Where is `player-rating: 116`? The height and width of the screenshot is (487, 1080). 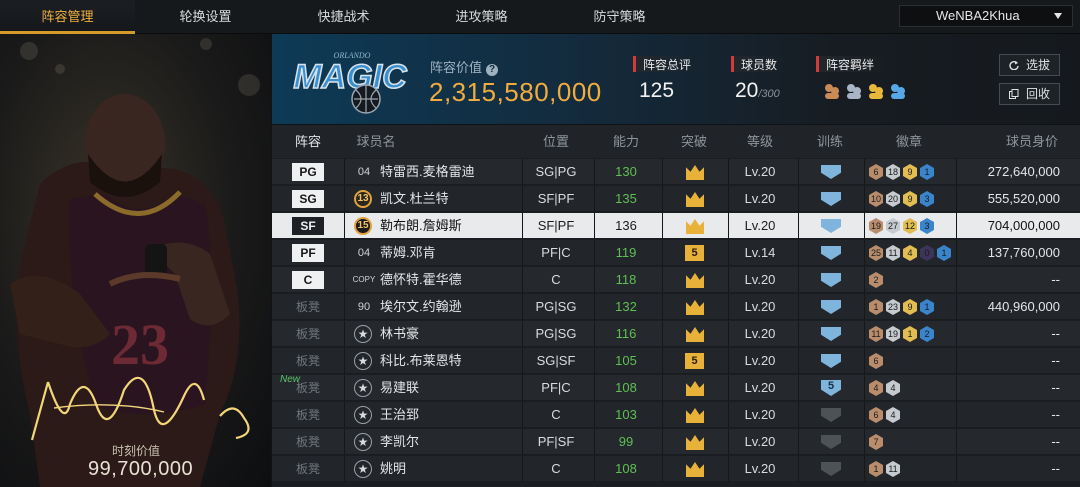
player-rating: 116 is located at coordinates (626, 333).